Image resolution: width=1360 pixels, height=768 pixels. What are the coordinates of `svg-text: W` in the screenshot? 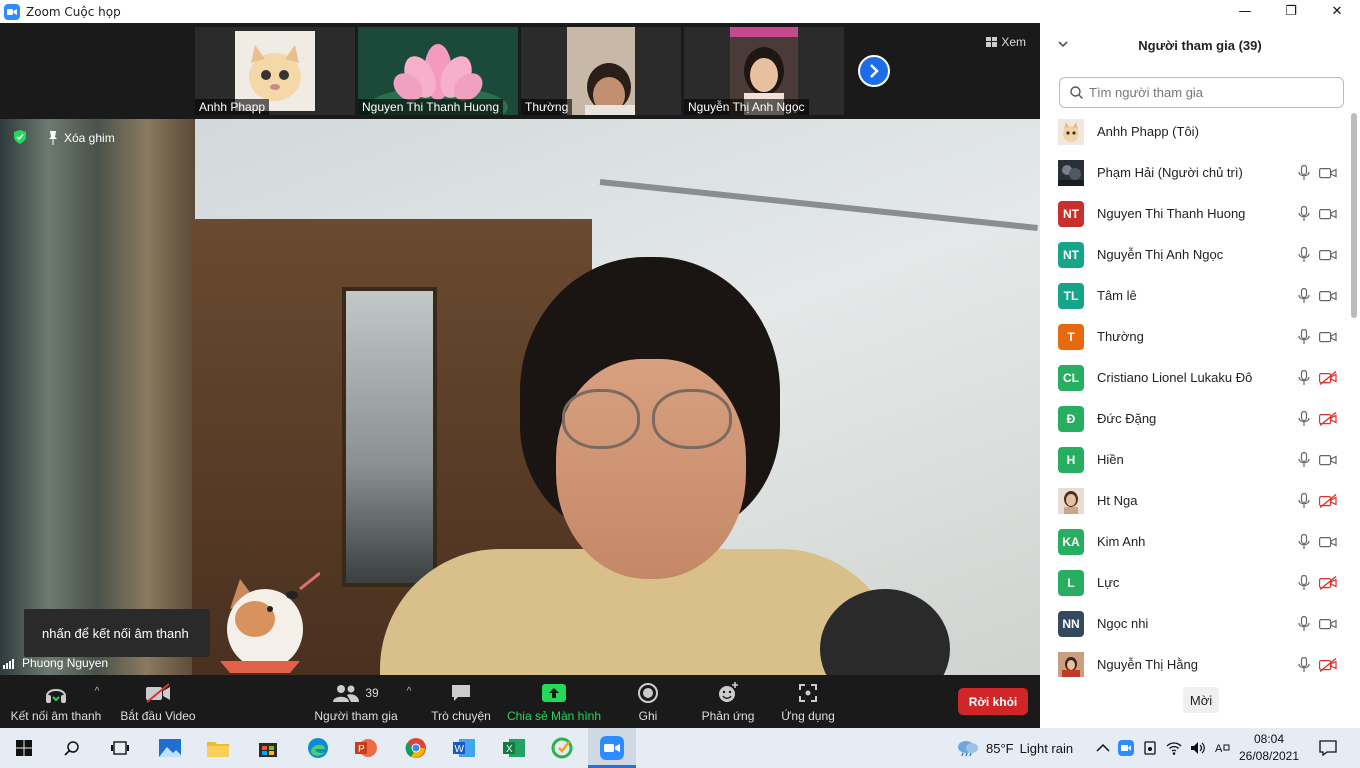 It's located at (460, 749).